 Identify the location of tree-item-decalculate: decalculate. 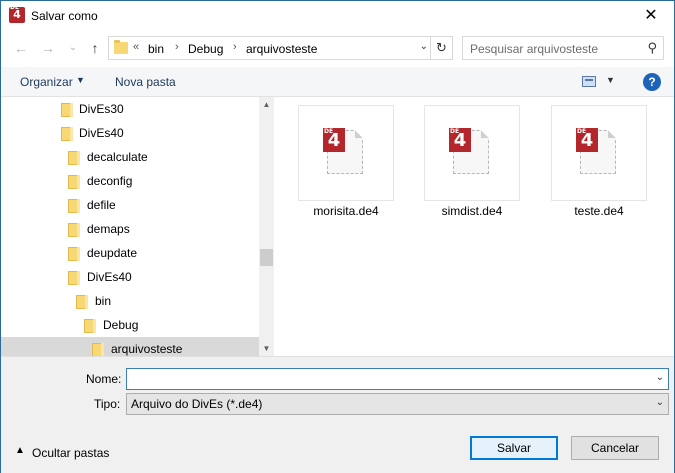
(130, 157).